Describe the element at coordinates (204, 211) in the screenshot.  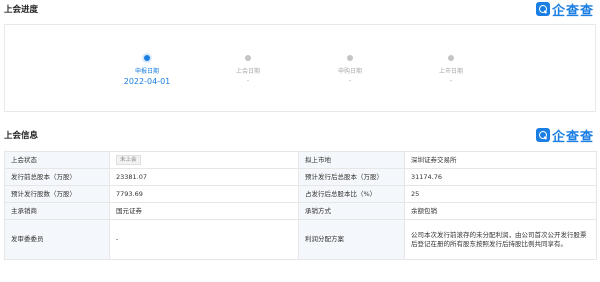
I see `field-value: 国元证券` at that location.